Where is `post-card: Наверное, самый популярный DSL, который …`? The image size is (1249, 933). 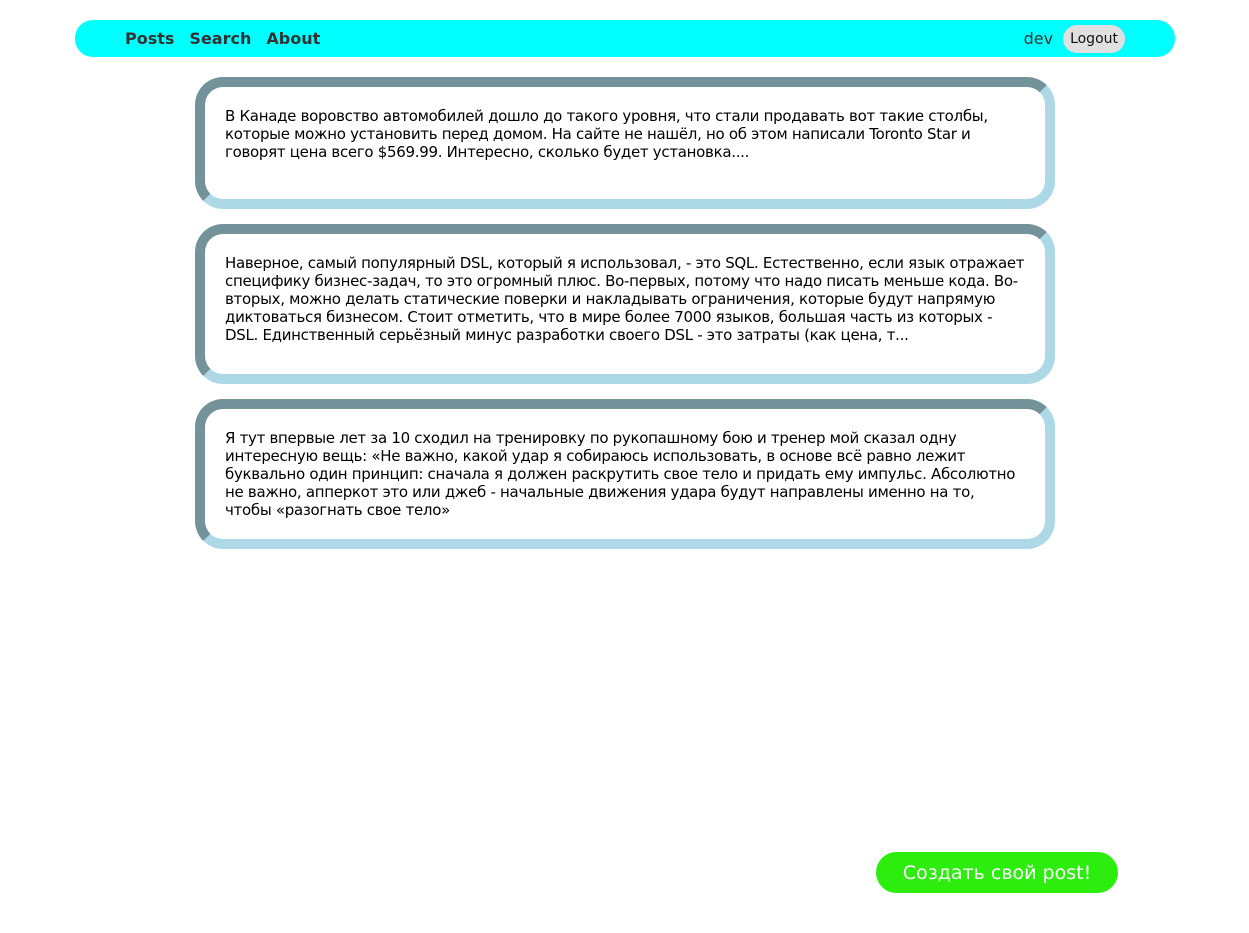
post-card: Наверное, самый популярный DSL, который … is located at coordinates (625, 304).